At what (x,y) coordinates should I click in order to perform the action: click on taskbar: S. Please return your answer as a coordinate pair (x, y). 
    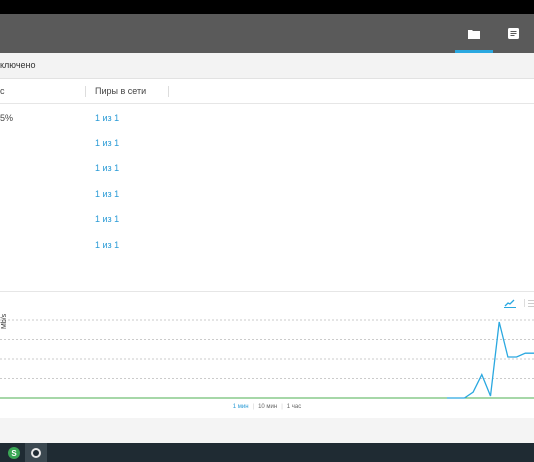
    Looking at the image, I should click on (267, 452).